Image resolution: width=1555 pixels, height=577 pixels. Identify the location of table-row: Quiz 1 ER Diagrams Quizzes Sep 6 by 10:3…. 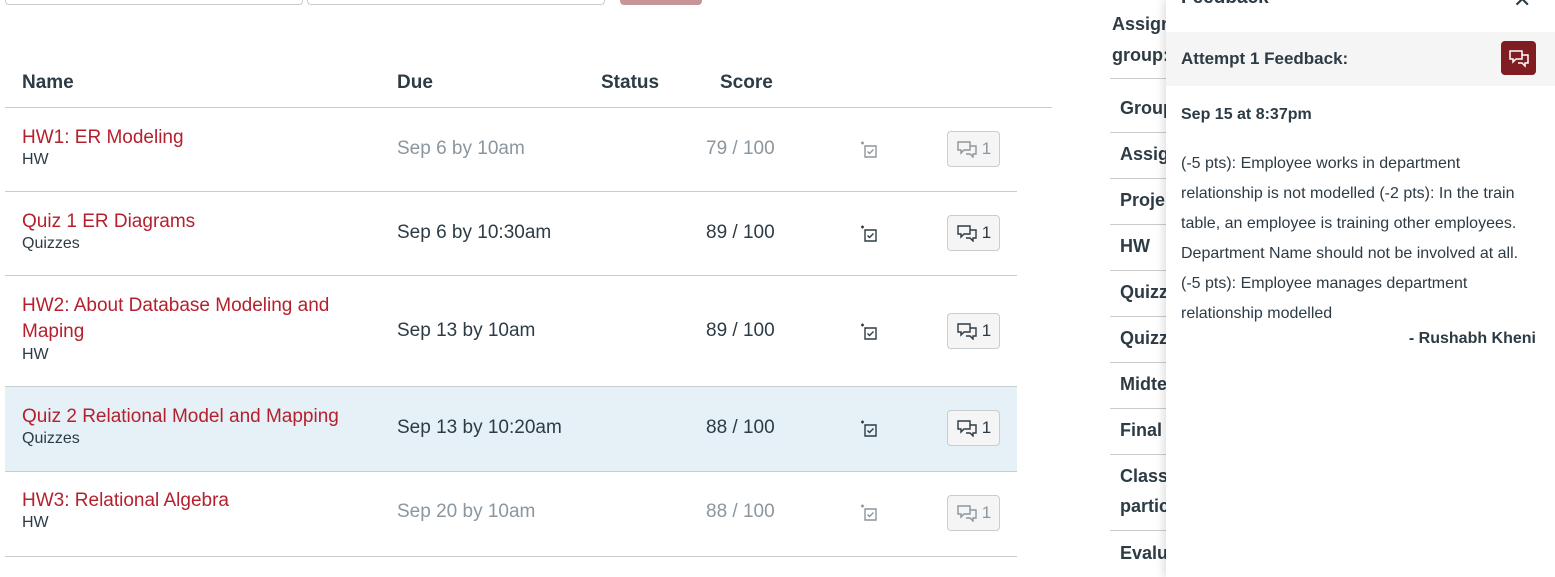
(511, 234).